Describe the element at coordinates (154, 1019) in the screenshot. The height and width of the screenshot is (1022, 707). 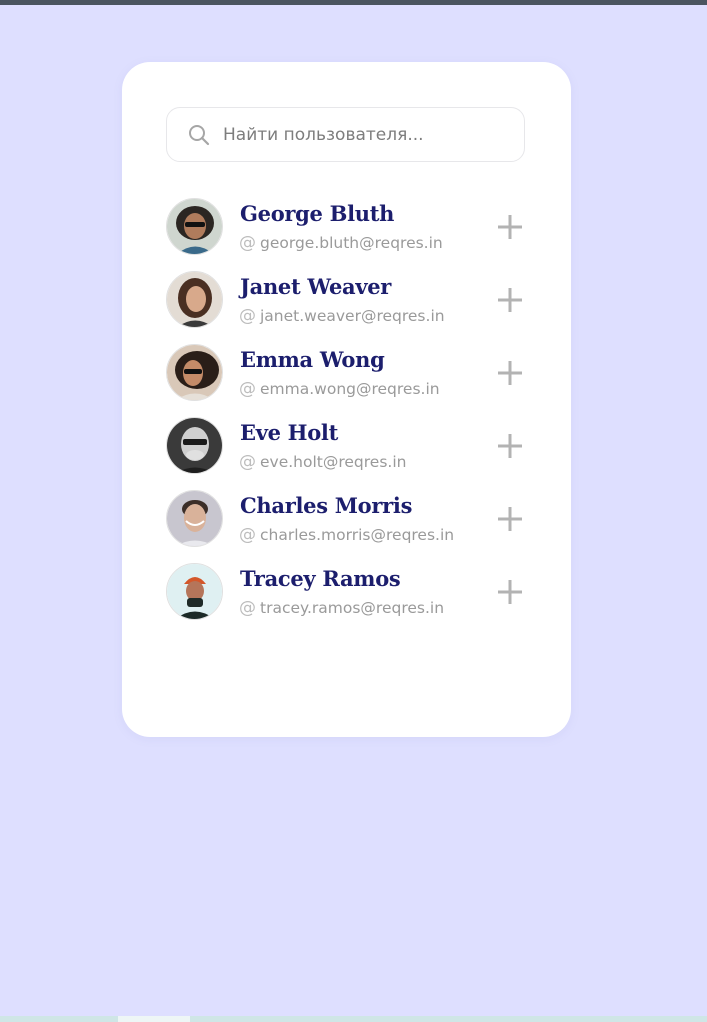
I see `scrollbar-thumb` at that location.